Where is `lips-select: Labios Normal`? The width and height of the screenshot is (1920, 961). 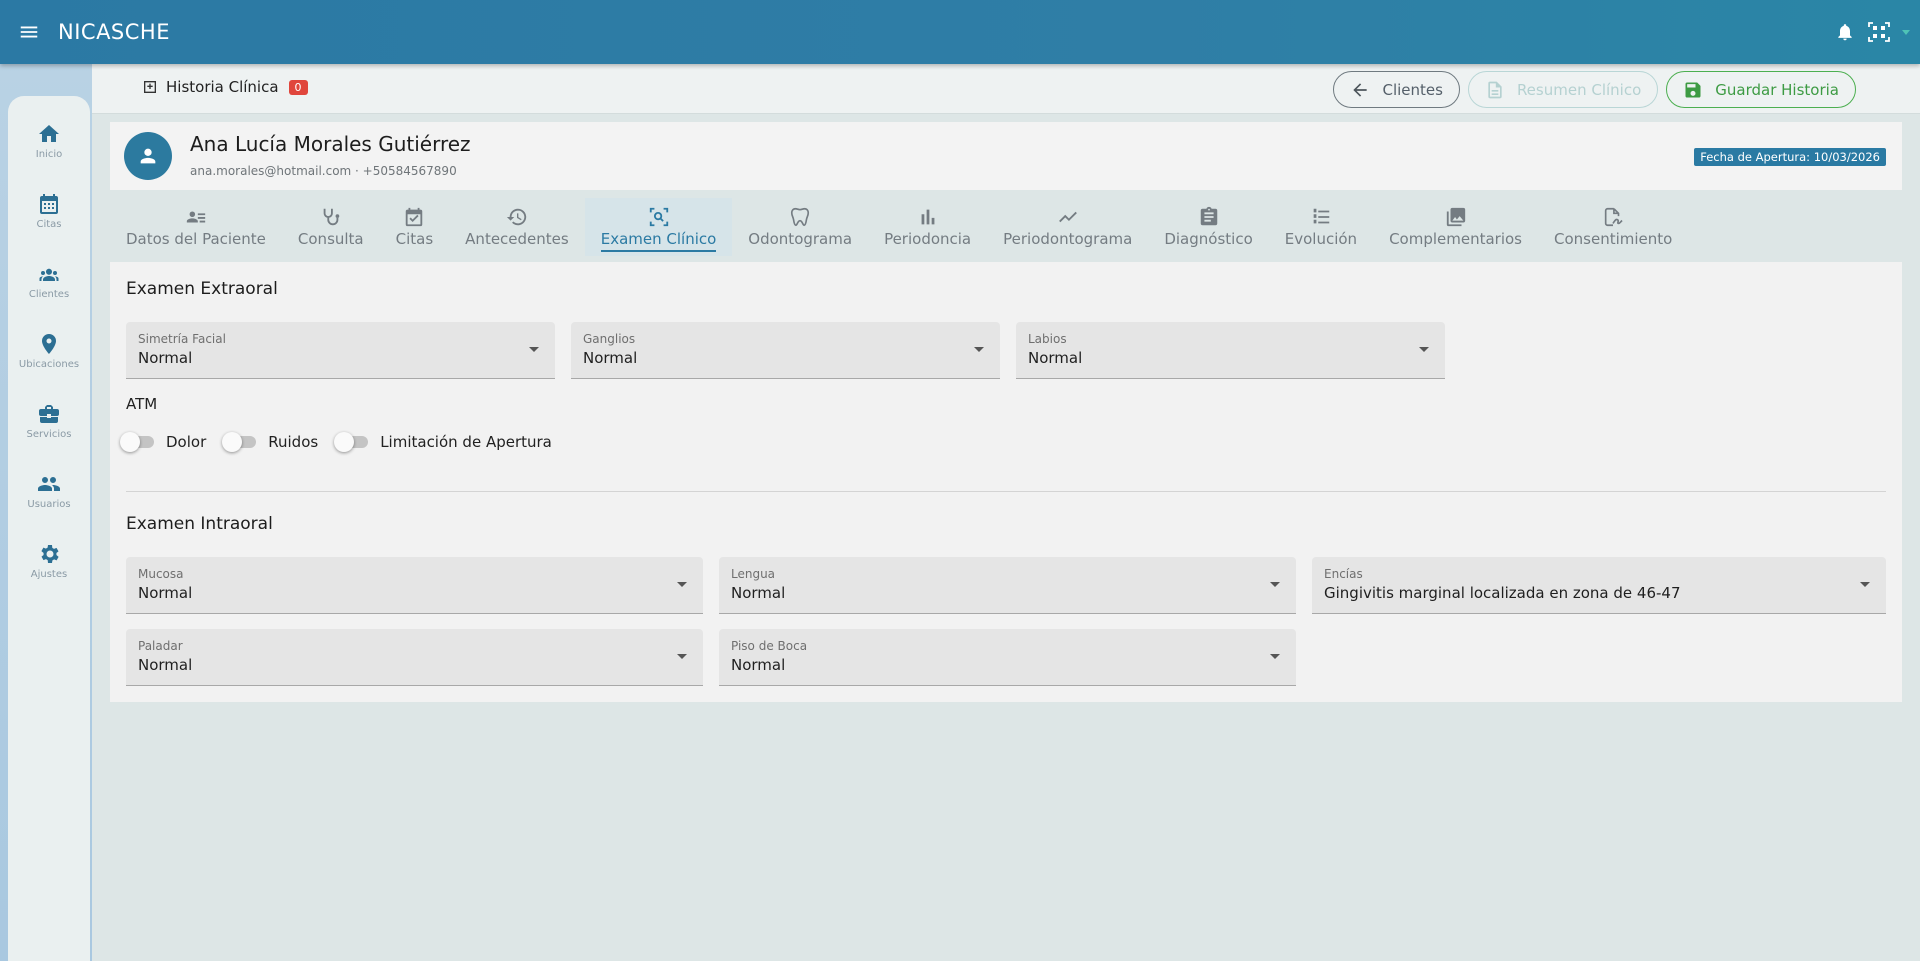
lips-select: Labios Normal is located at coordinates (1230, 350).